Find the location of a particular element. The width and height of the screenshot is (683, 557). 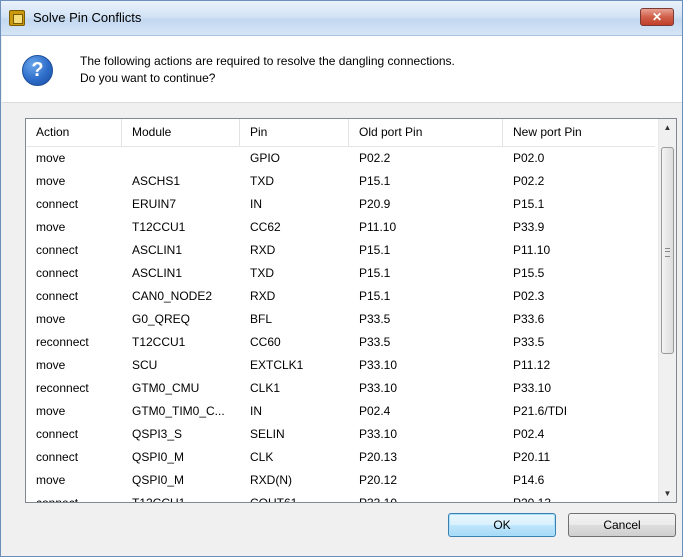

window-title: Solve Pin Conflicts is located at coordinates (87, 17).